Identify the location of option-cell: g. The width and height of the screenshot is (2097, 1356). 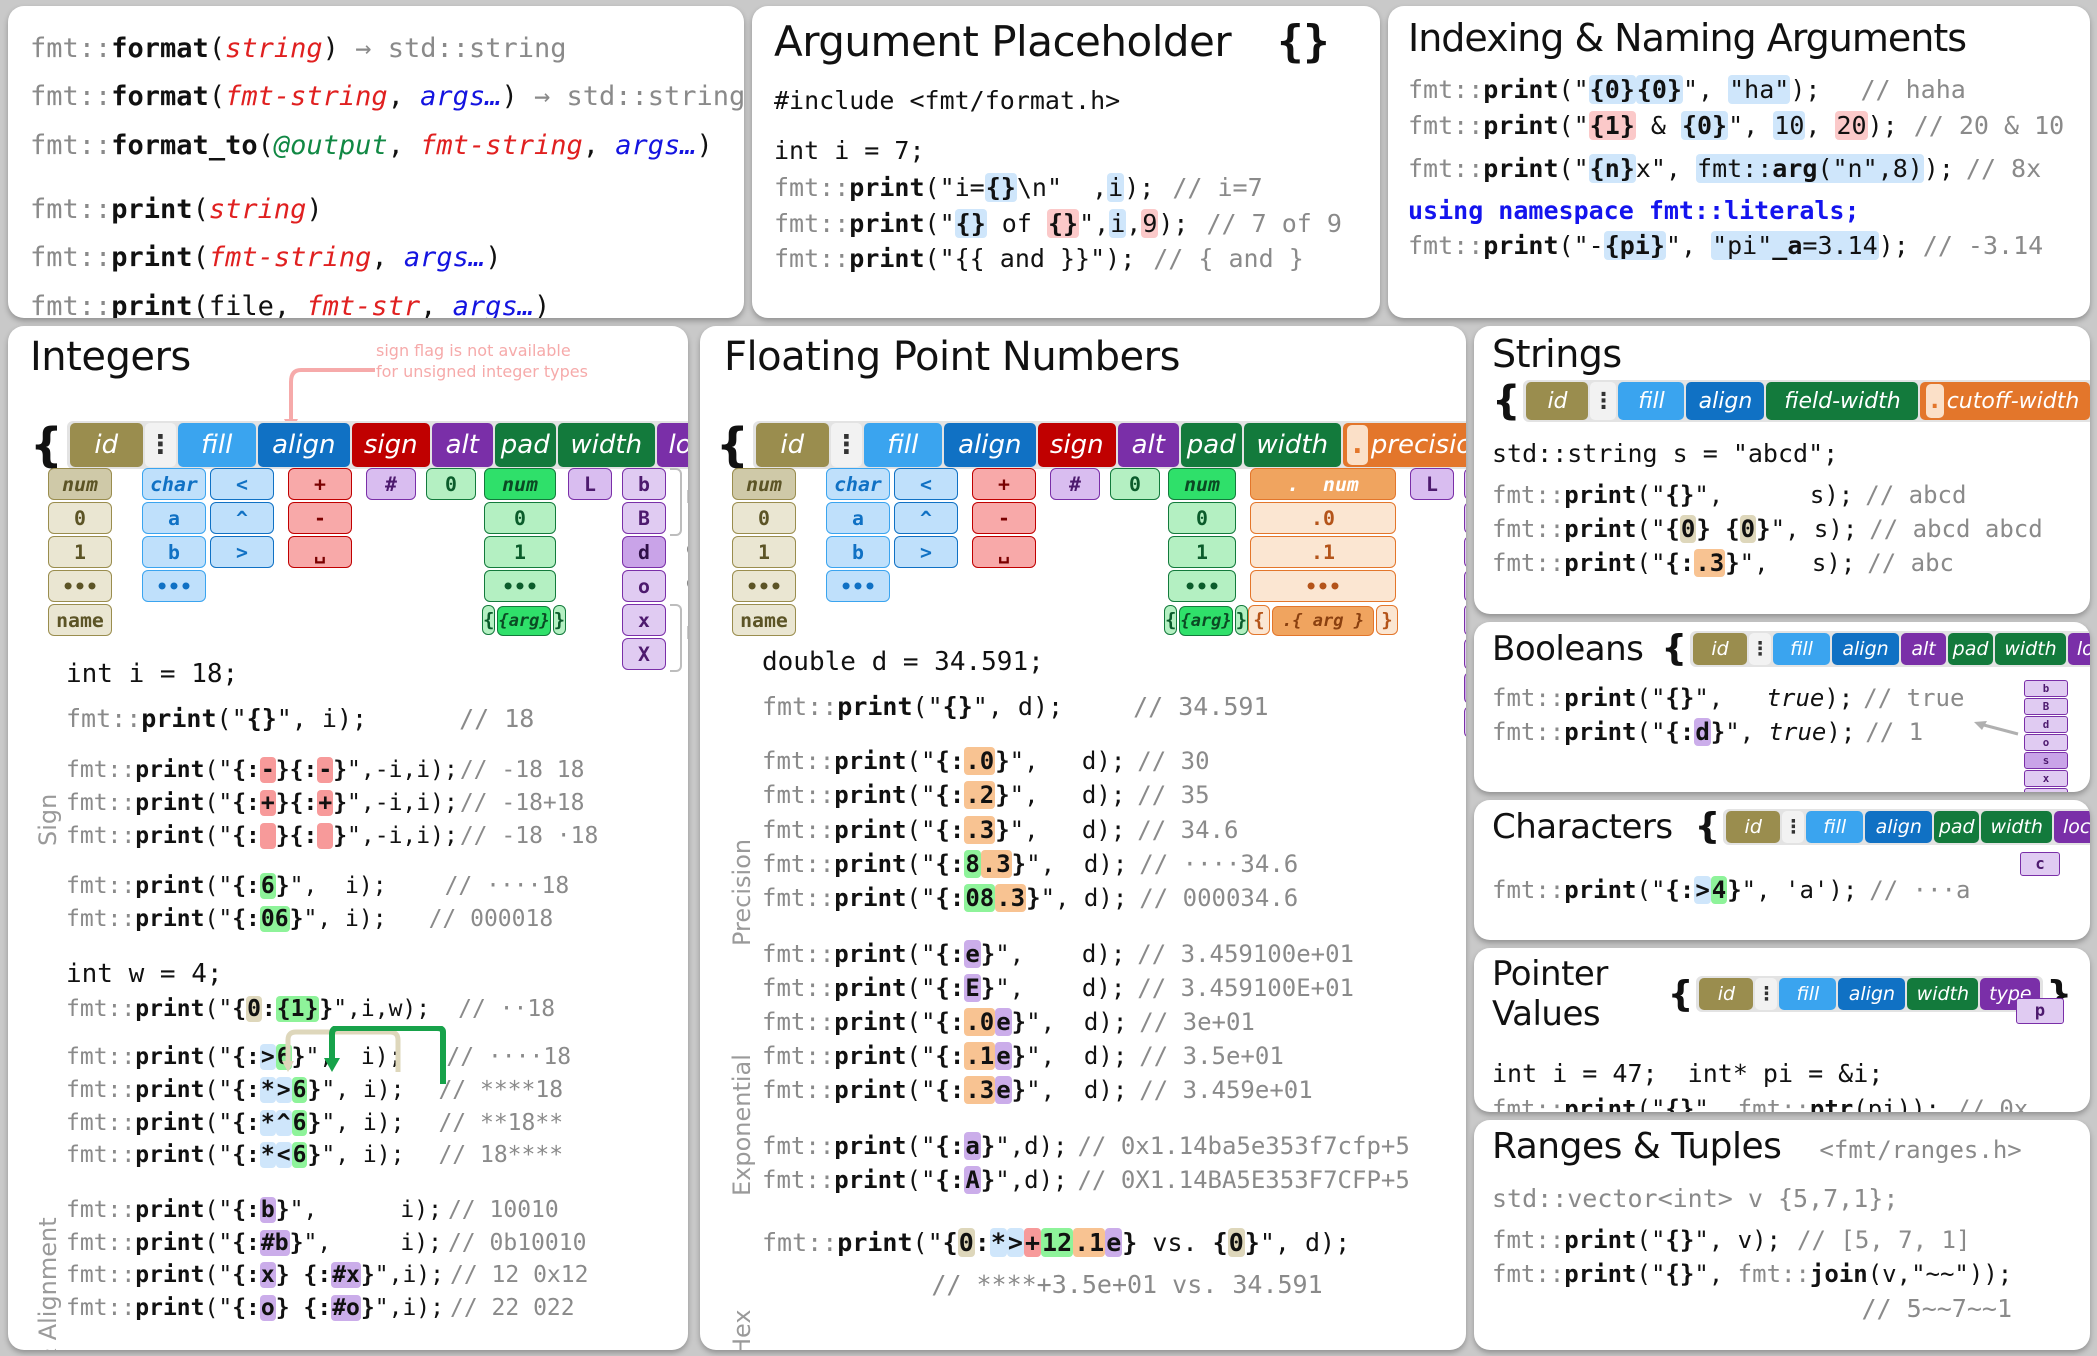
(1465, 688).